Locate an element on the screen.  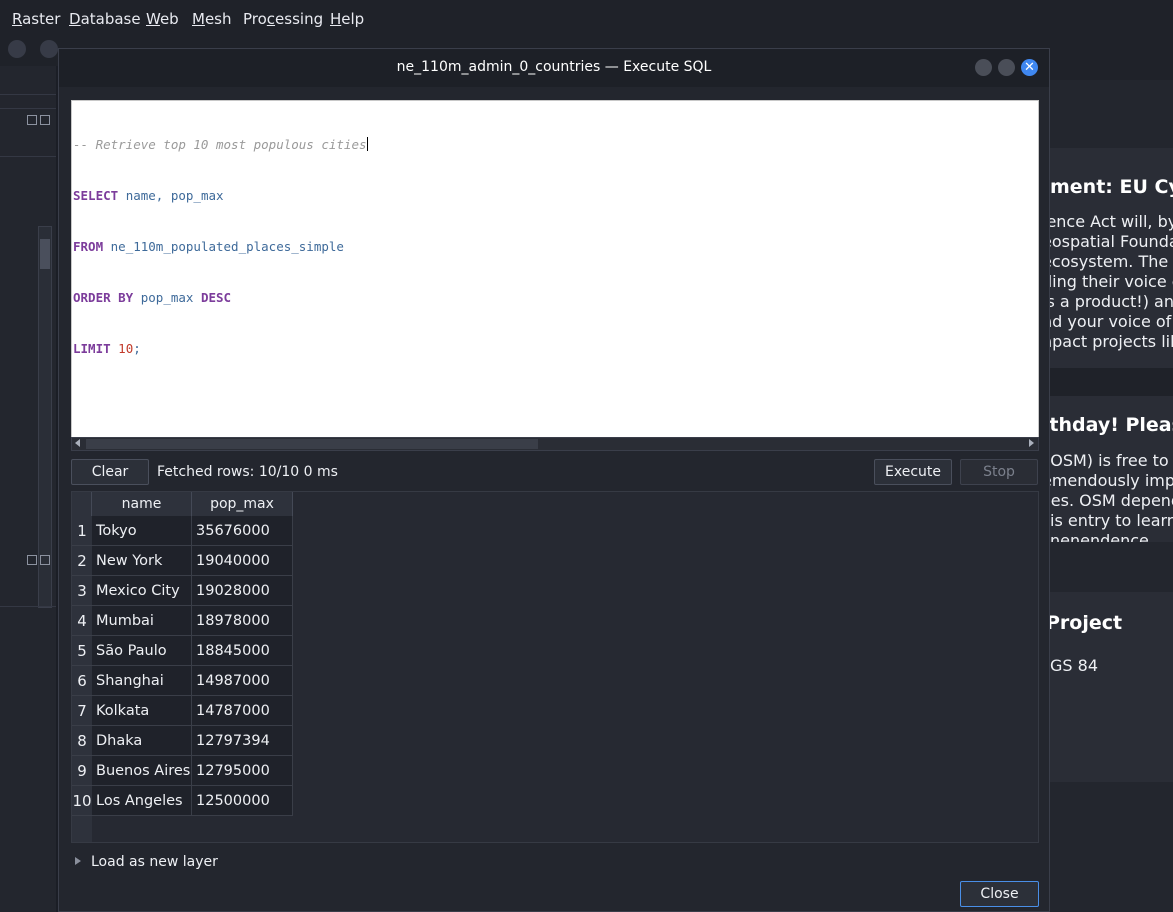
cell-pop-max: 14987000 is located at coordinates (242, 681).